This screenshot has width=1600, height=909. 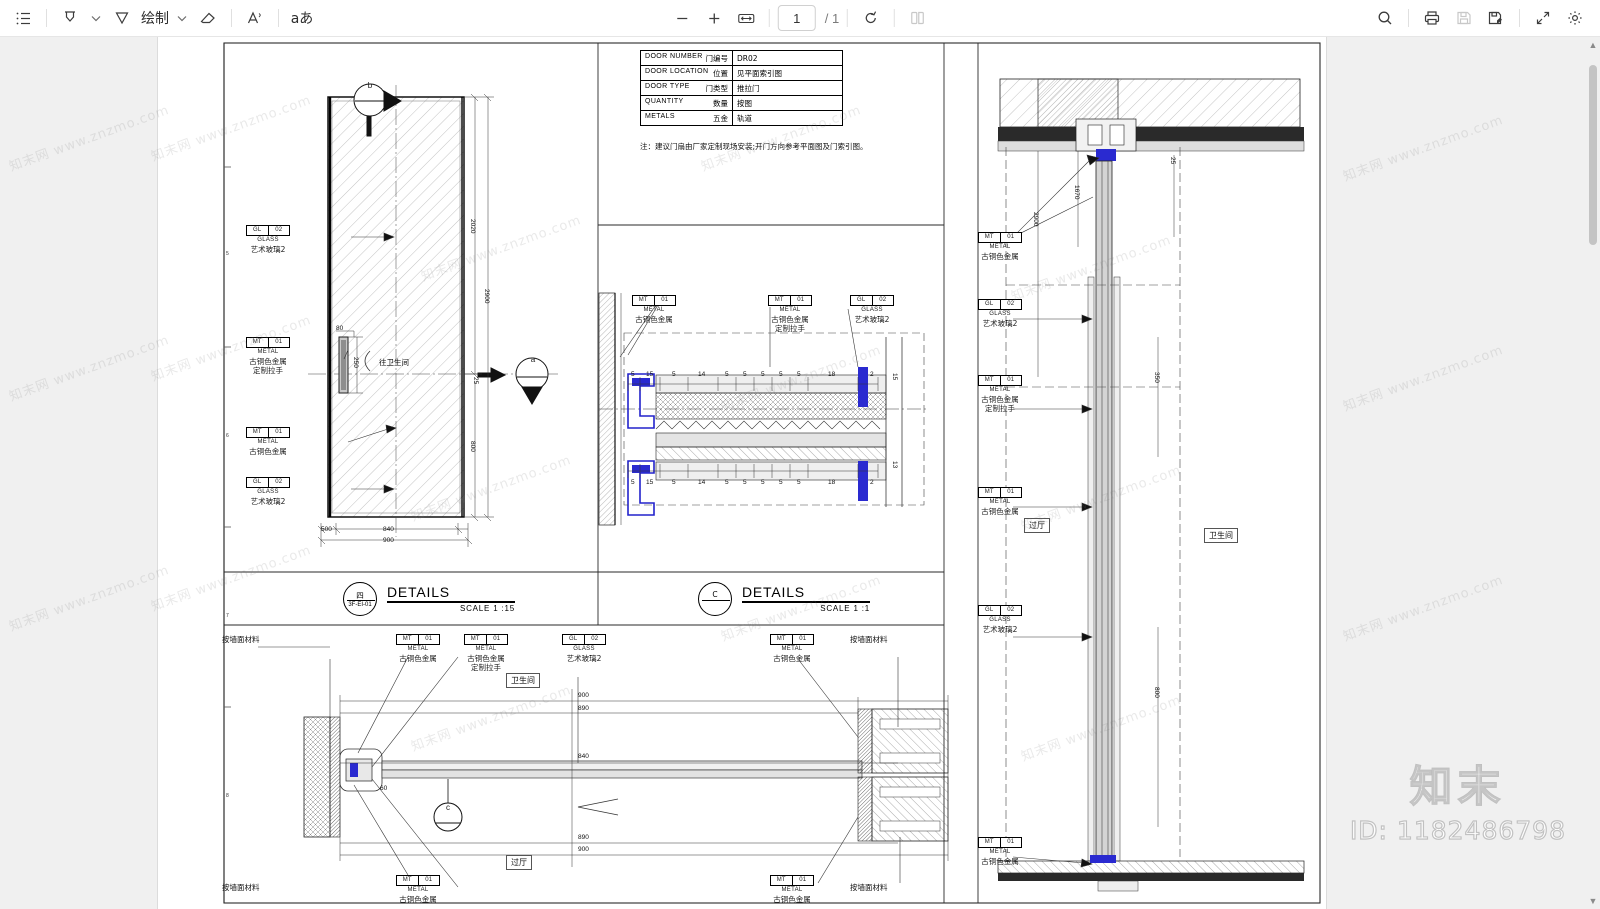 What do you see at coordinates (787, 88) in the screenshot?
I see `schedule-value: 推拉门` at bounding box center [787, 88].